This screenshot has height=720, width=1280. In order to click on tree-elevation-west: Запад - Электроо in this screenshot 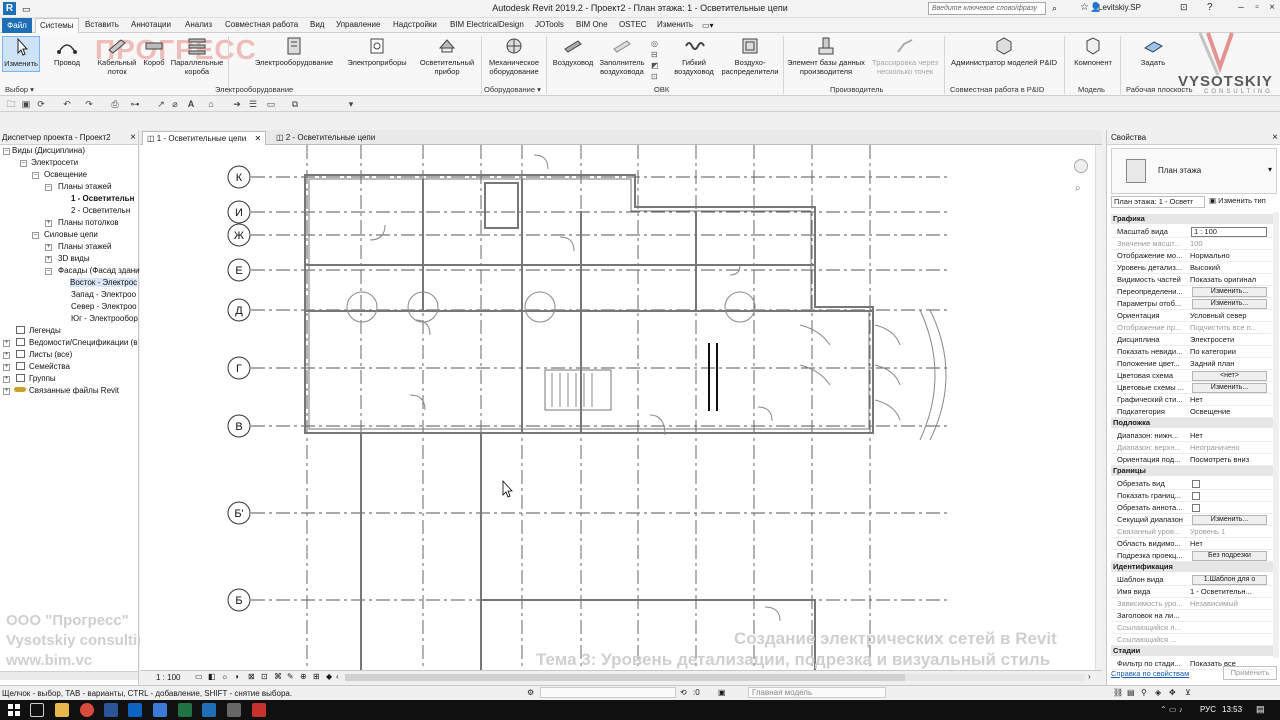, I will do `click(103, 294)`.